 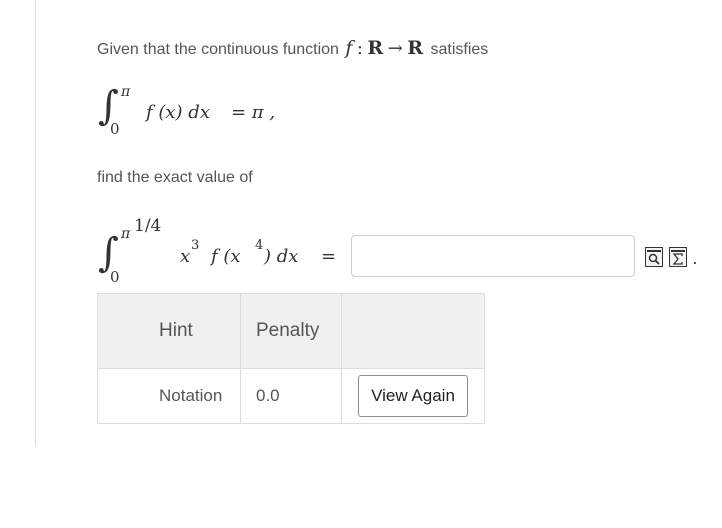 What do you see at coordinates (359, 48) in the screenshot?
I see `intro-colon: :` at bounding box center [359, 48].